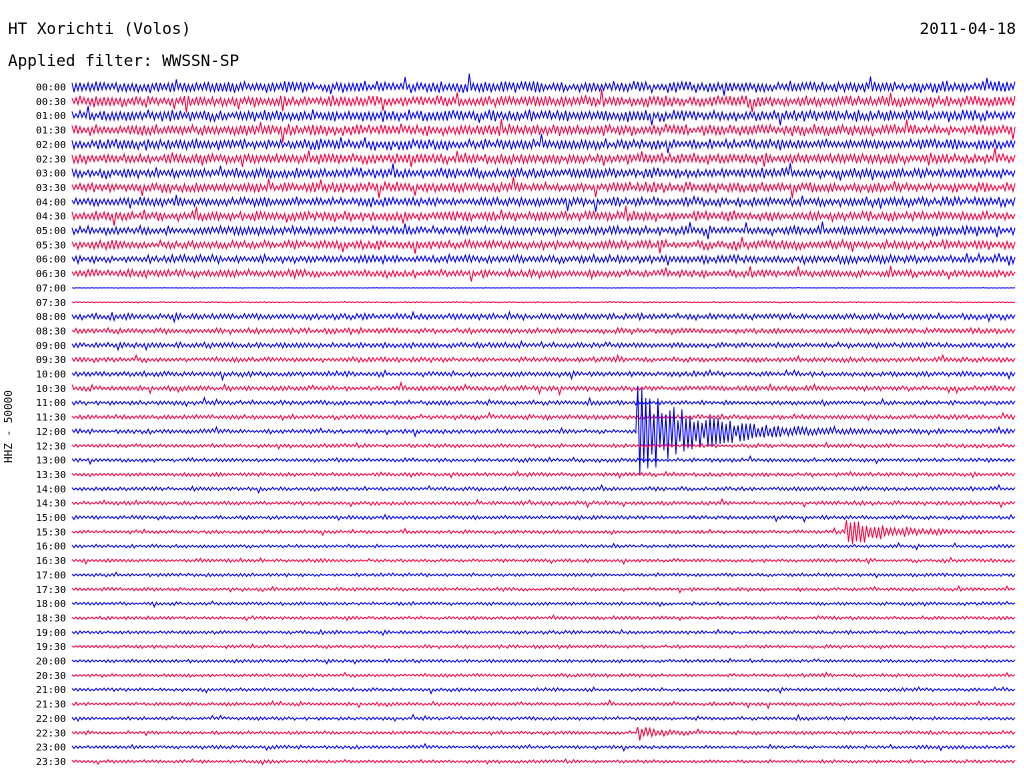 Image resolution: width=1024 pixels, height=780 pixels. Describe the element at coordinates (51, 303) in the screenshot. I see `row-label: 07:30` at that location.